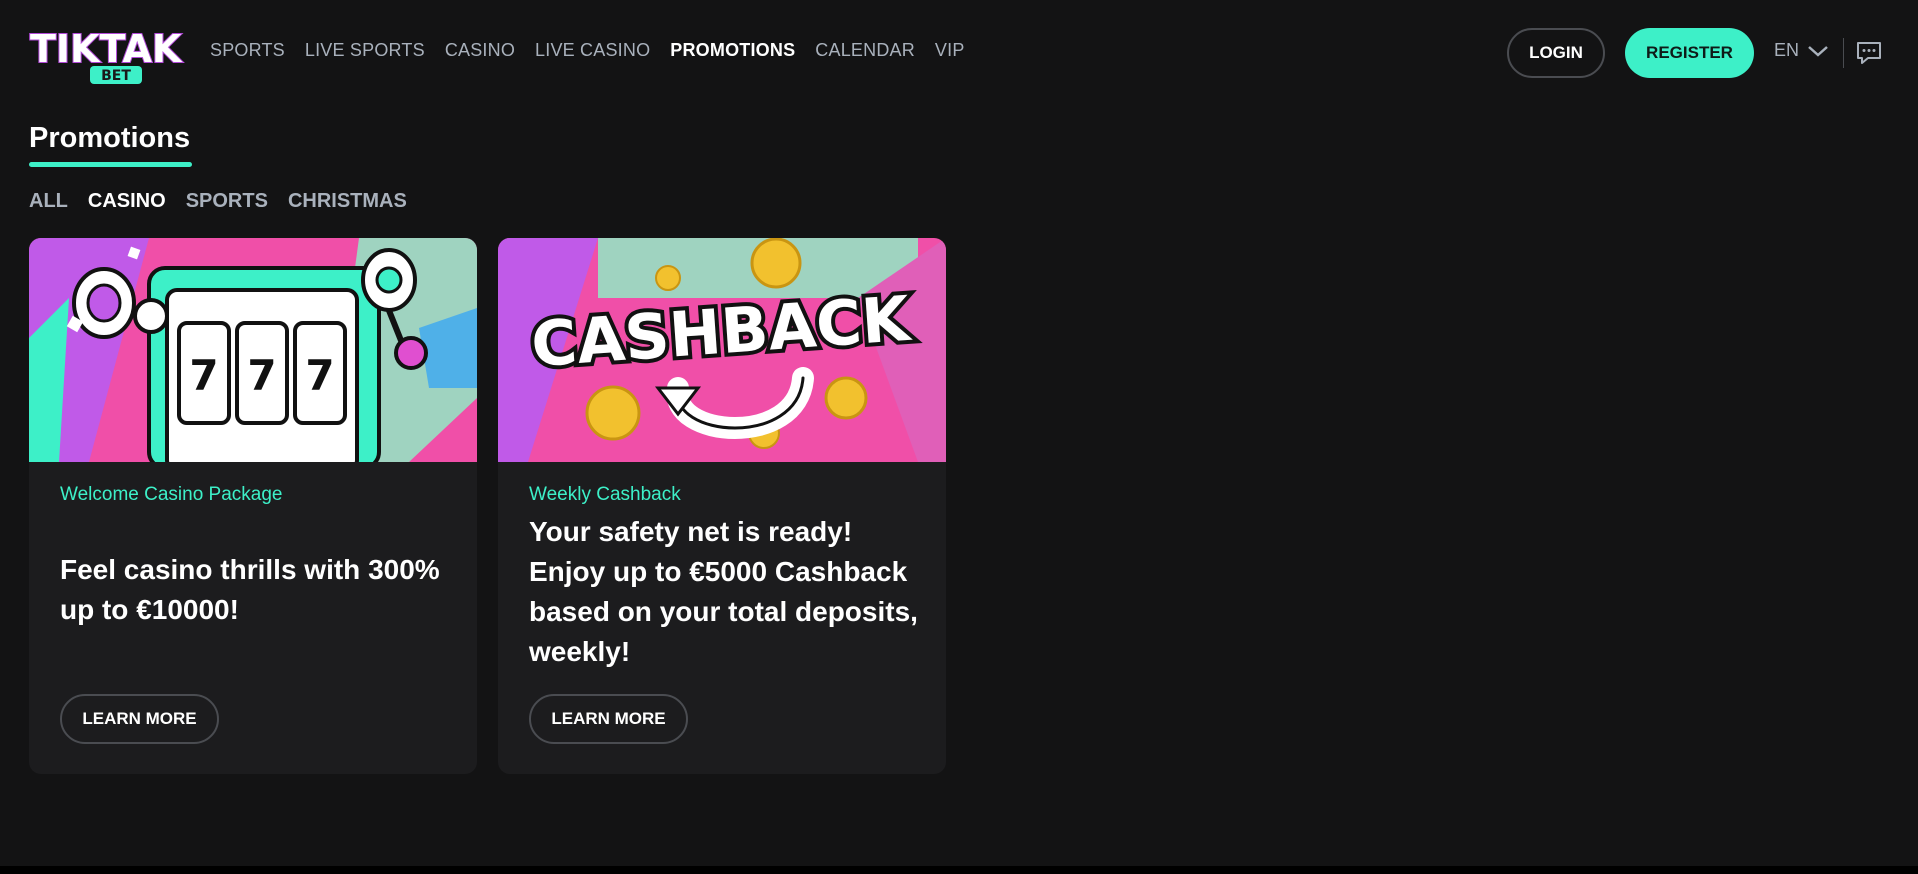 The image size is (1918, 874). Describe the element at coordinates (253, 350) in the screenshot. I see `slot-machine-image: 7 7 7` at that location.